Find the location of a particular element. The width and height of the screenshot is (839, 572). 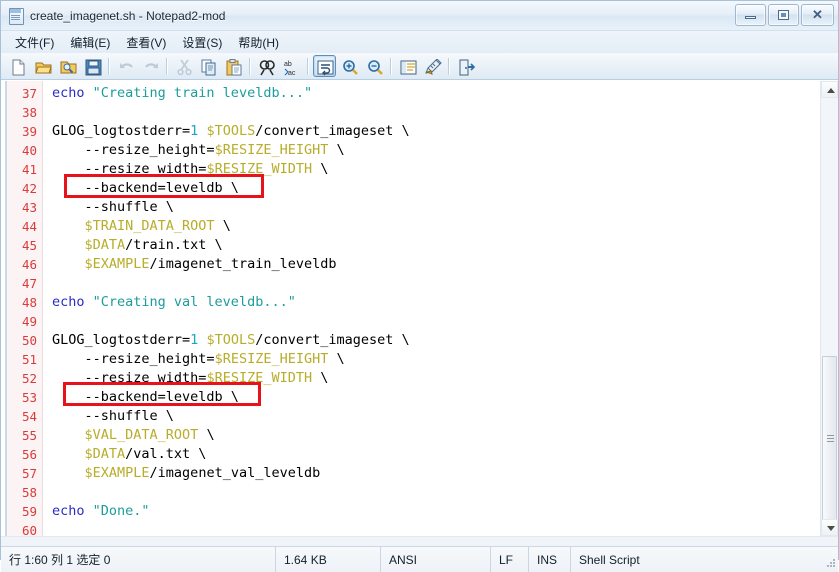

line-number: 46 is located at coordinates (29, 264).